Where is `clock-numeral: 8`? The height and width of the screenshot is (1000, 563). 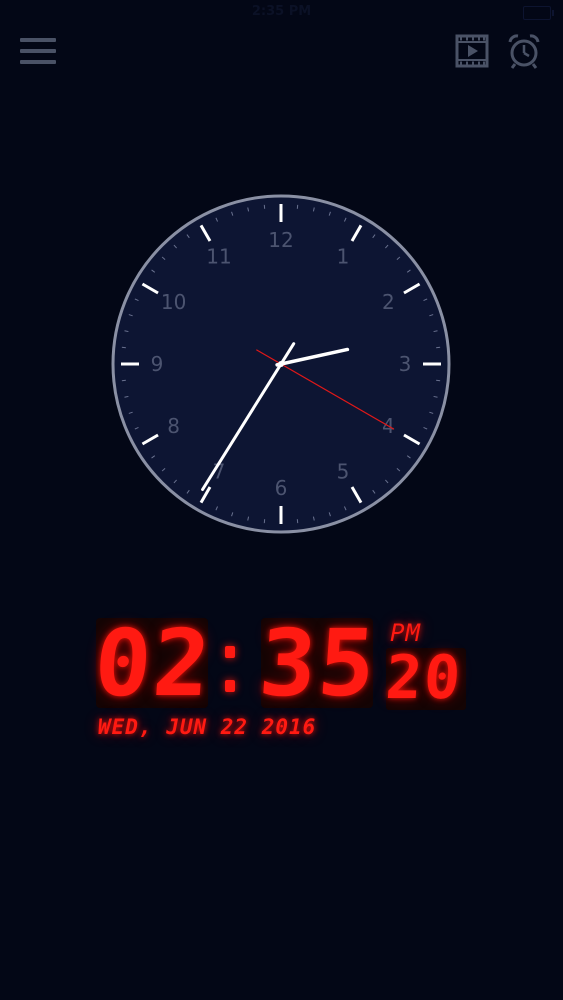 clock-numeral: 8 is located at coordinates (173, 426).